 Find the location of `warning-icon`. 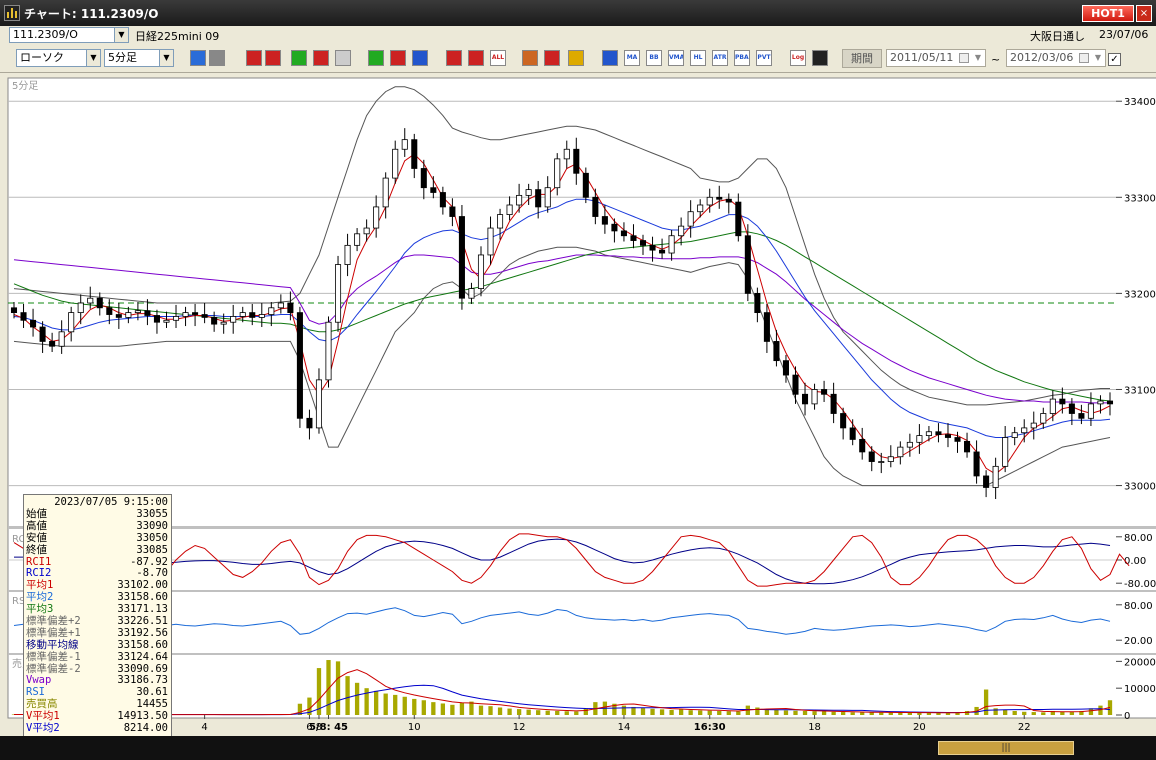

warning-icon is located at coordinates (343, 58).